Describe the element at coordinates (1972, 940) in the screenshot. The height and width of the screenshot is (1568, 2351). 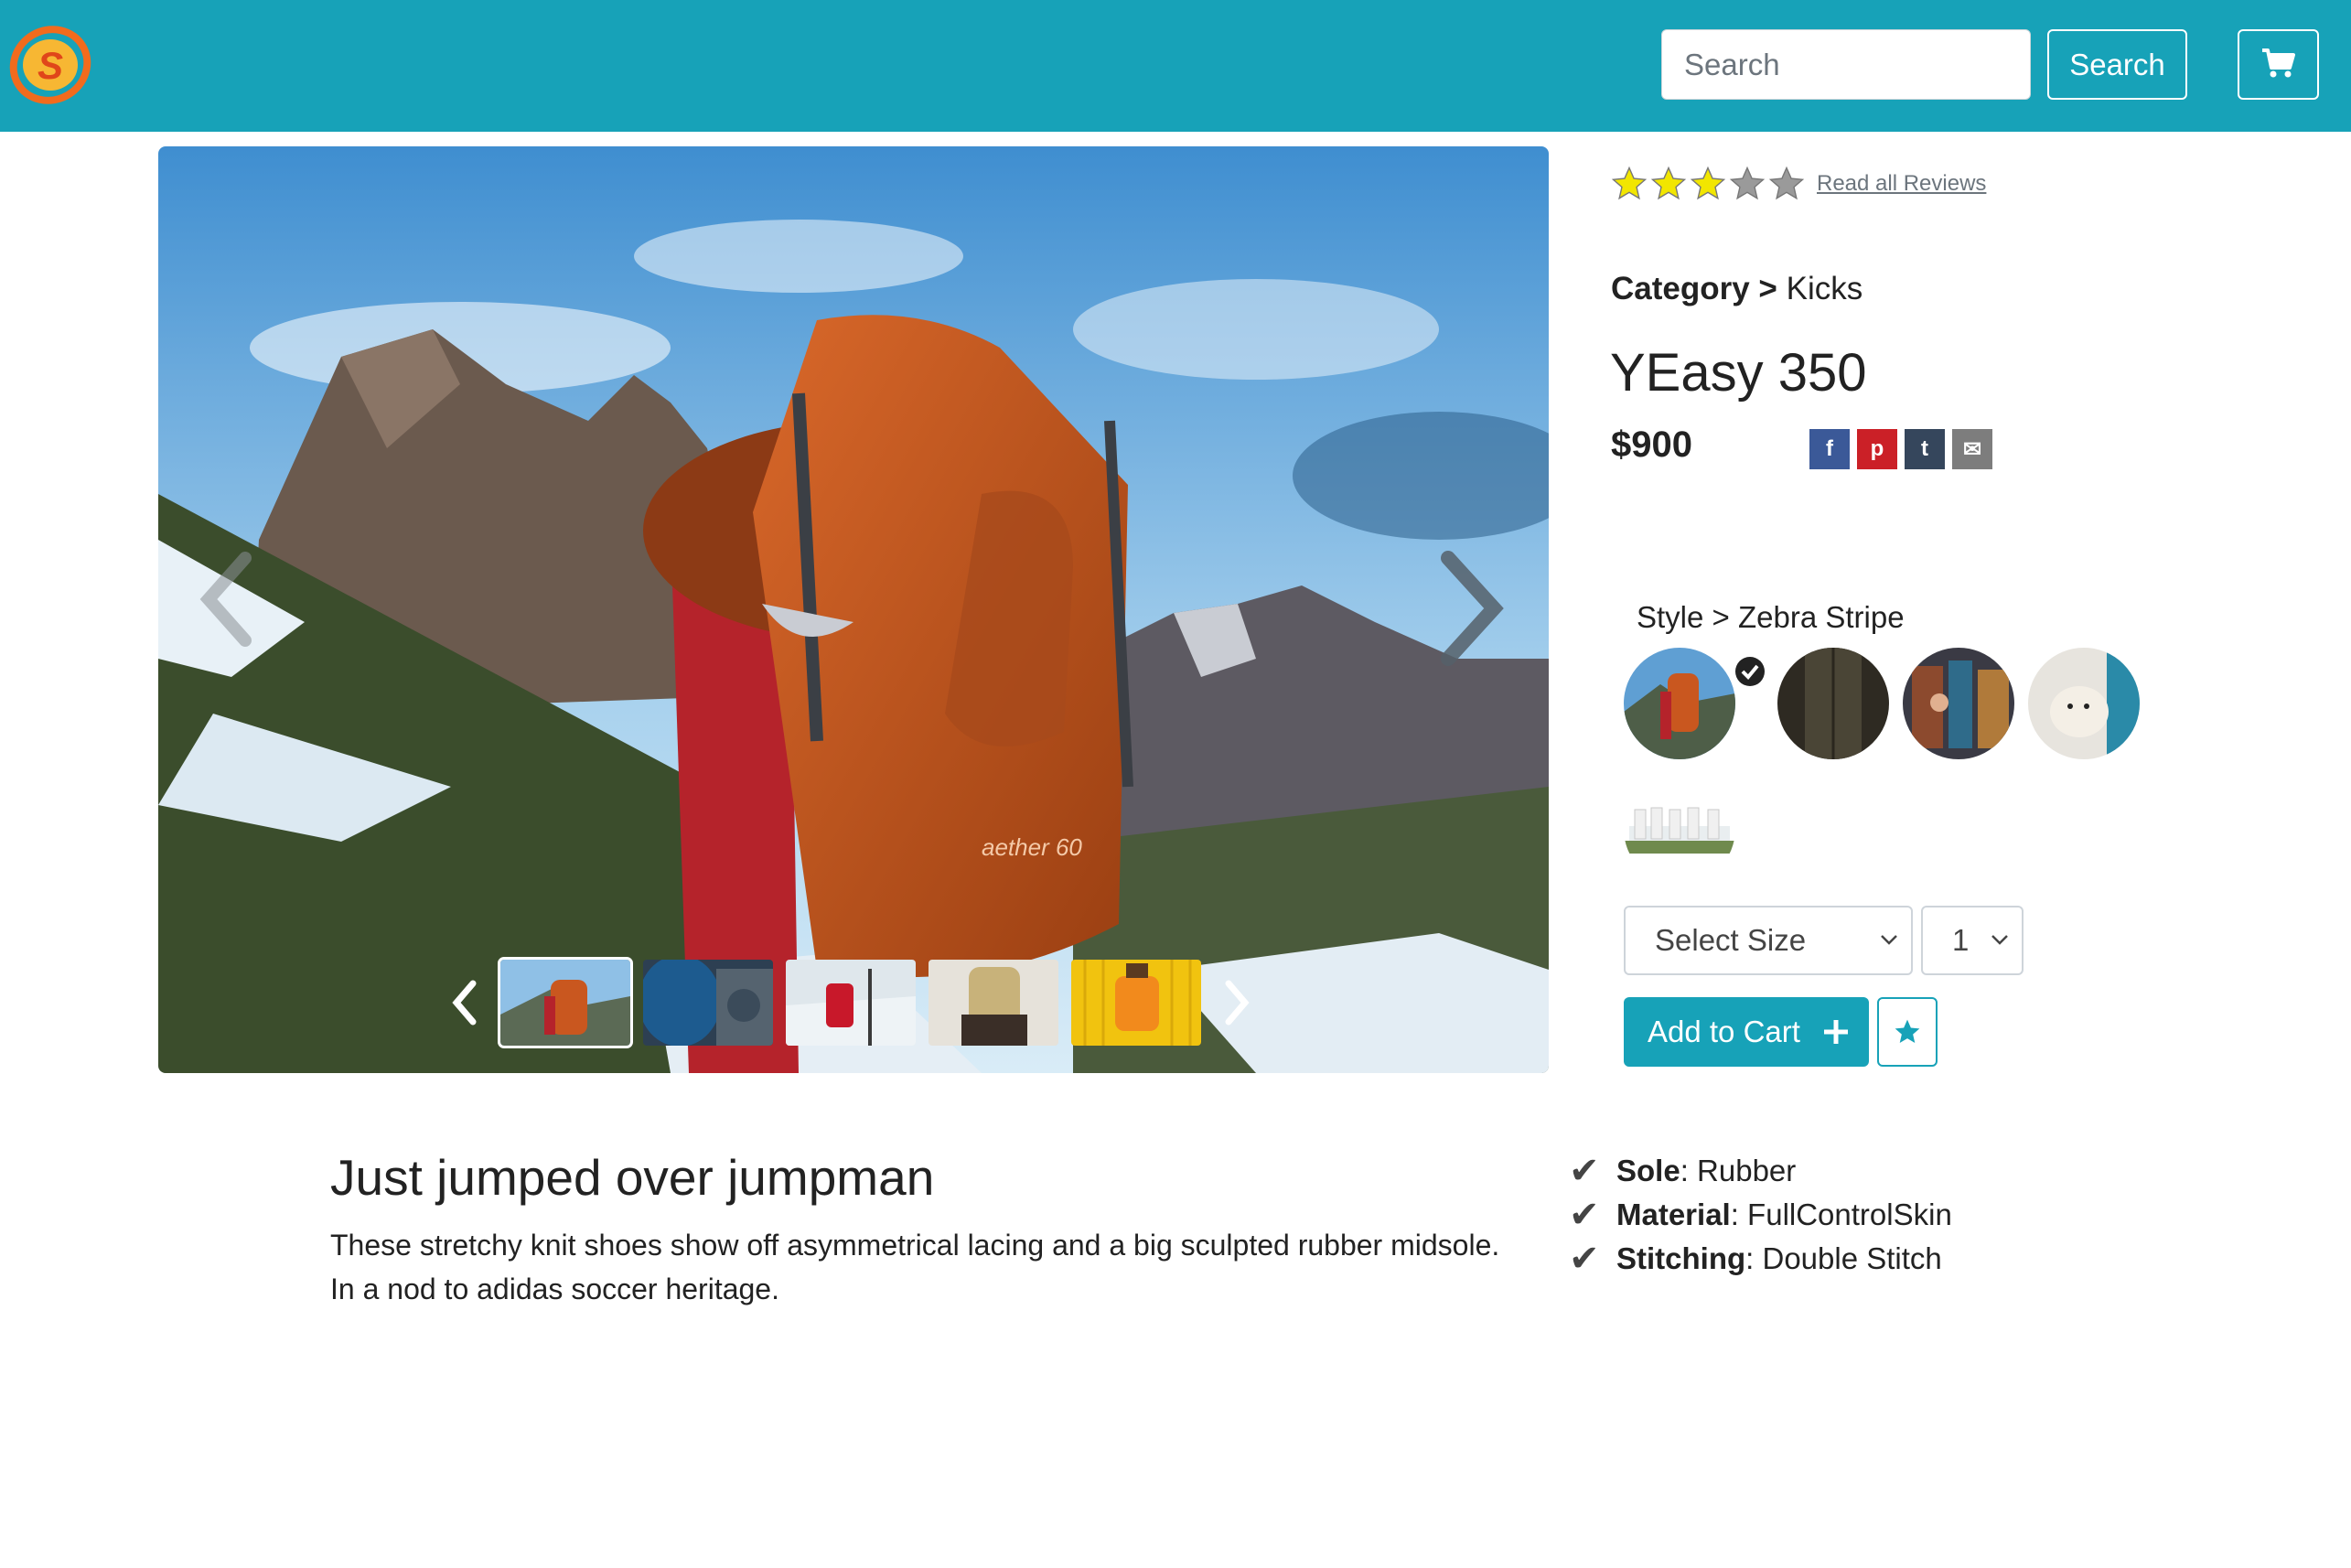
I see `quantity-select: 1` at that location.